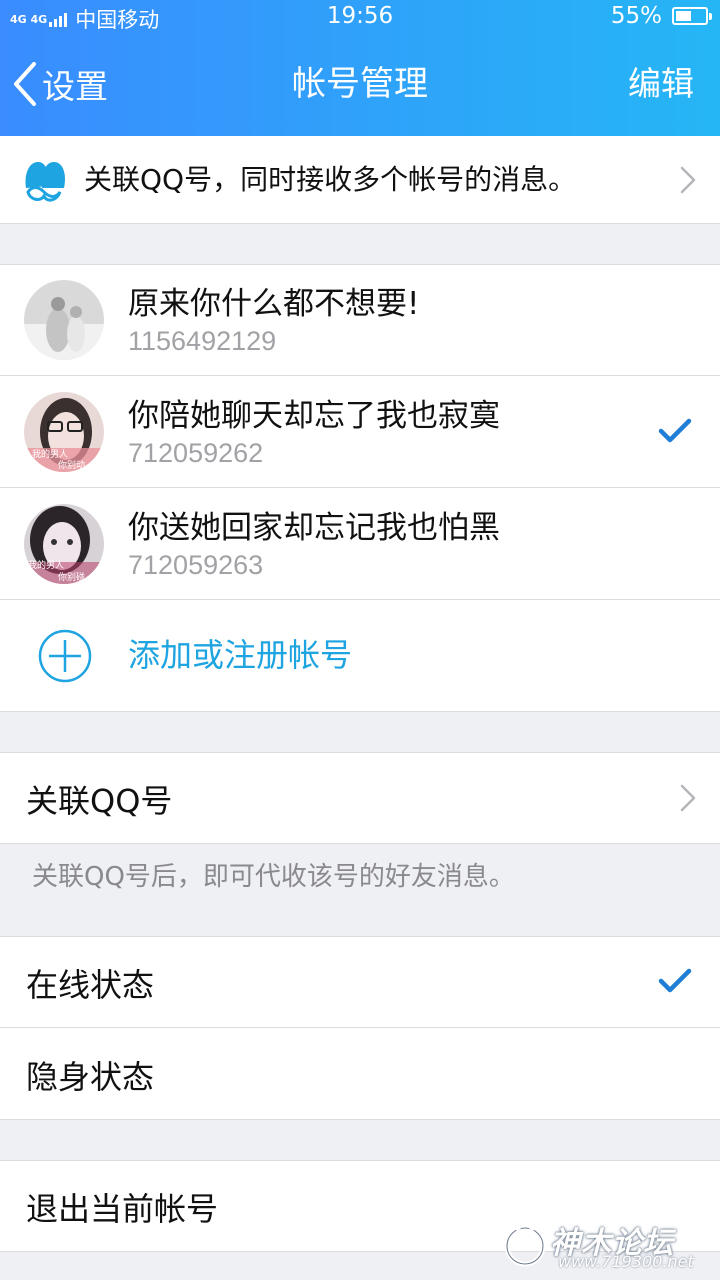  Describe the element at coordinates (636, 16) in the screenshot. I see `battery-percent: 55%` at that location.